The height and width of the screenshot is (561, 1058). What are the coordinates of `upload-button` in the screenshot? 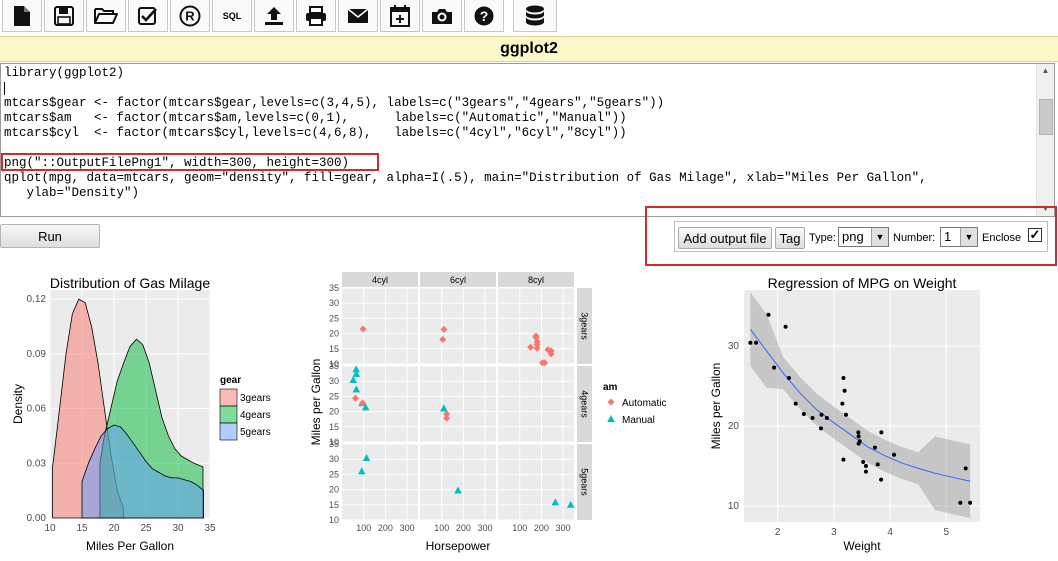 It's located at (274, 16).